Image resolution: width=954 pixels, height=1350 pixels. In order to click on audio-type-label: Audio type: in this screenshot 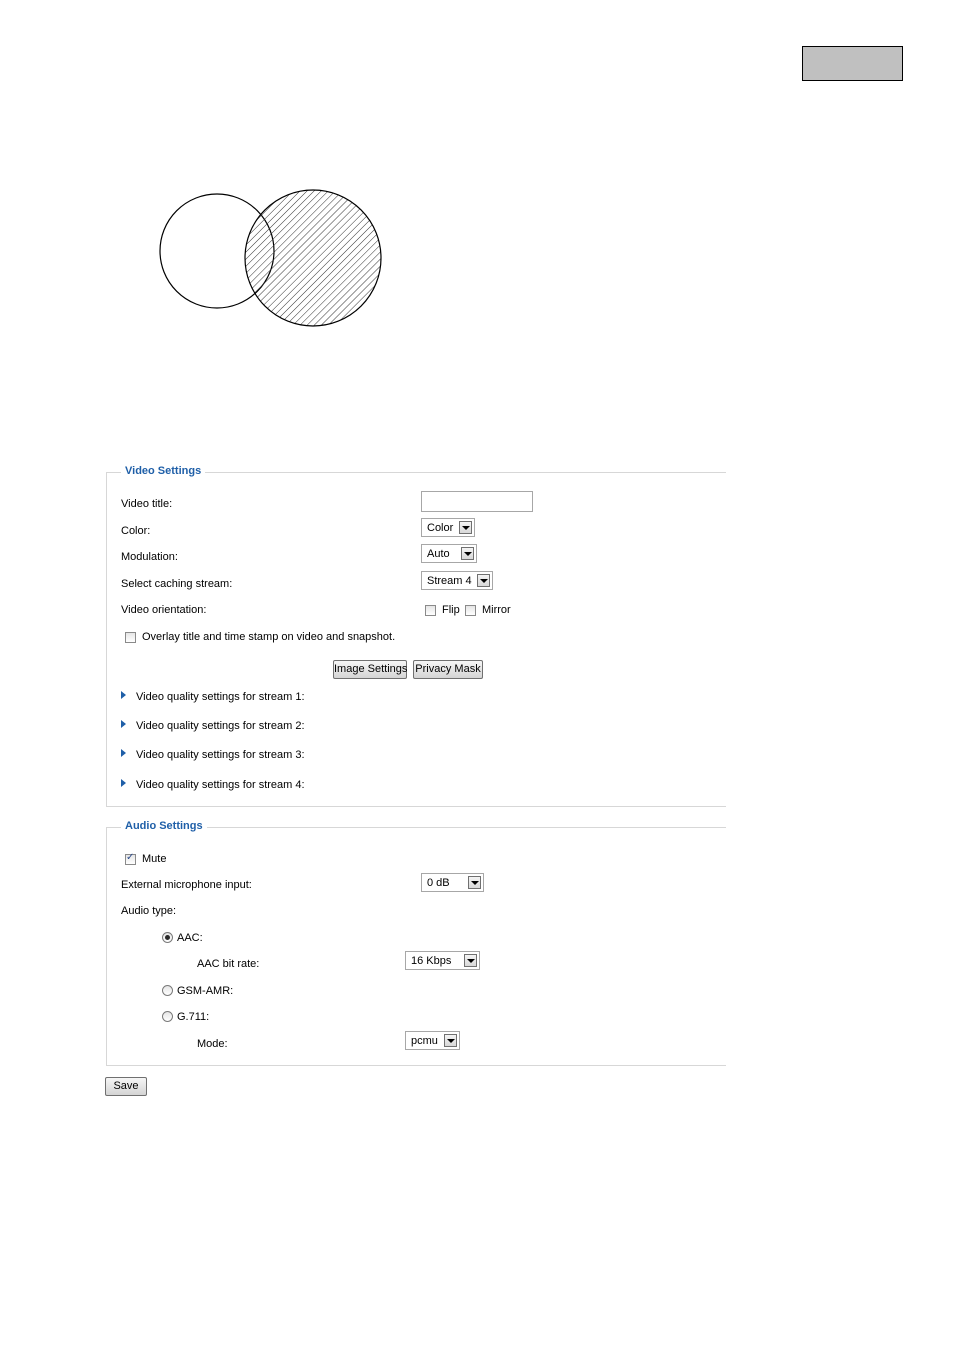, I will do `click(149, 911)`.